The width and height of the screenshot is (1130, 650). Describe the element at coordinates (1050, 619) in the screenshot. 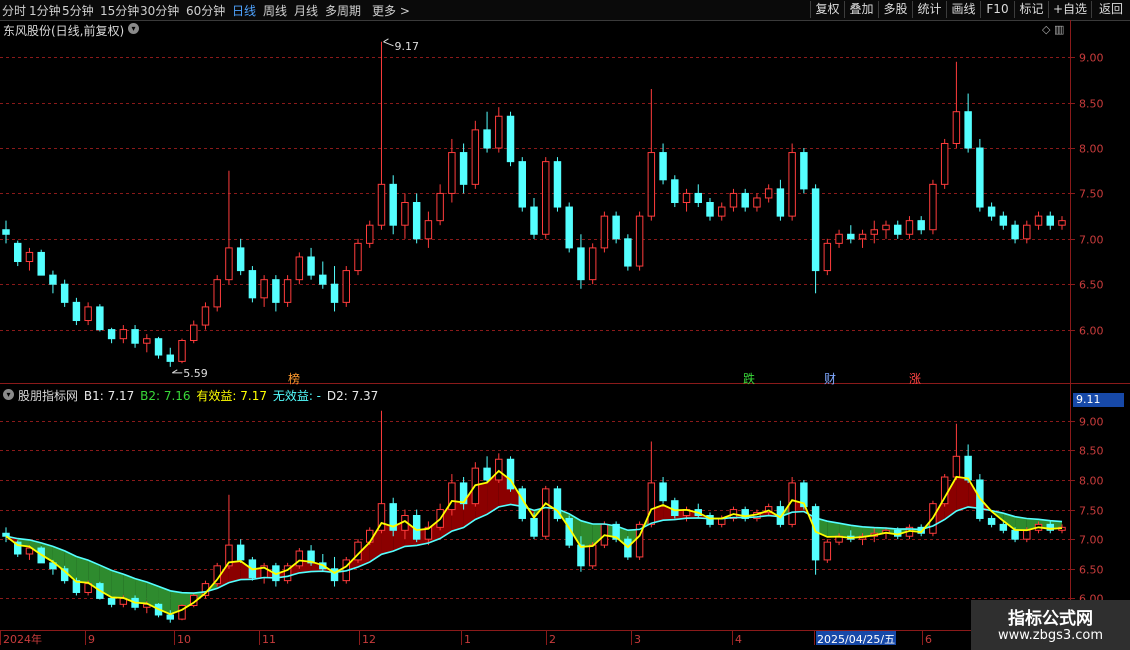

I see `watermark-title: 指标公式网` at that location.